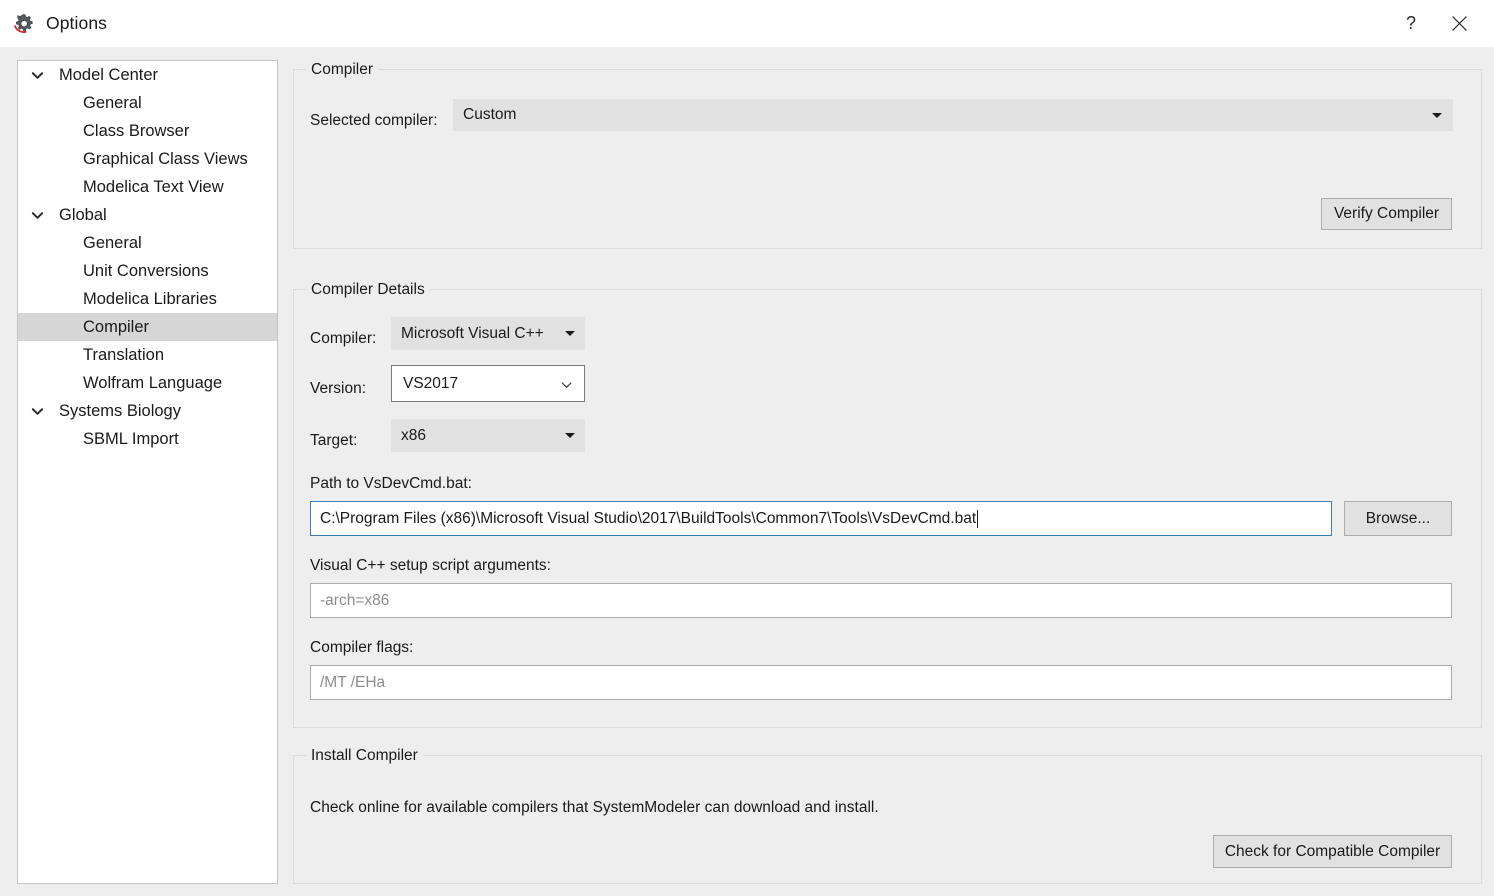  What do you see at coordinates (83, 214) in the screenshot?
I see `sidebar-item-label: Global` at bounding box center [83, 214].